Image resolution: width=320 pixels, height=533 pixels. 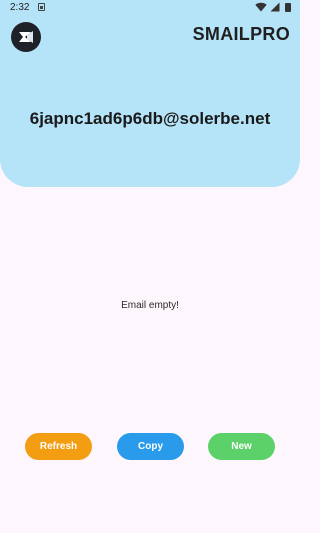 What do you see at coordinates (150, 305) in the screenshot?
I see `empty-inbox-message: Email empty!` at bounding box center [150, 305].